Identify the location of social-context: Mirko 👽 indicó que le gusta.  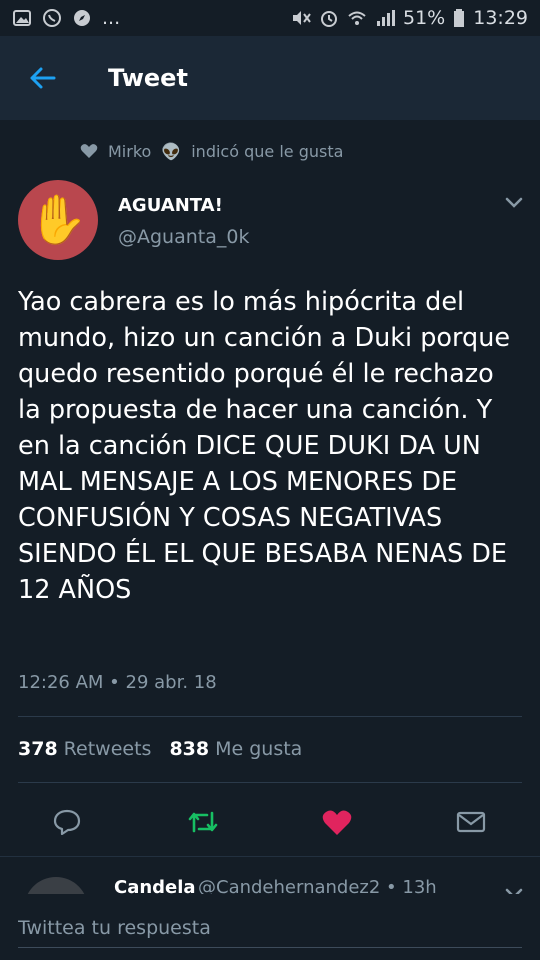
(211, 151).